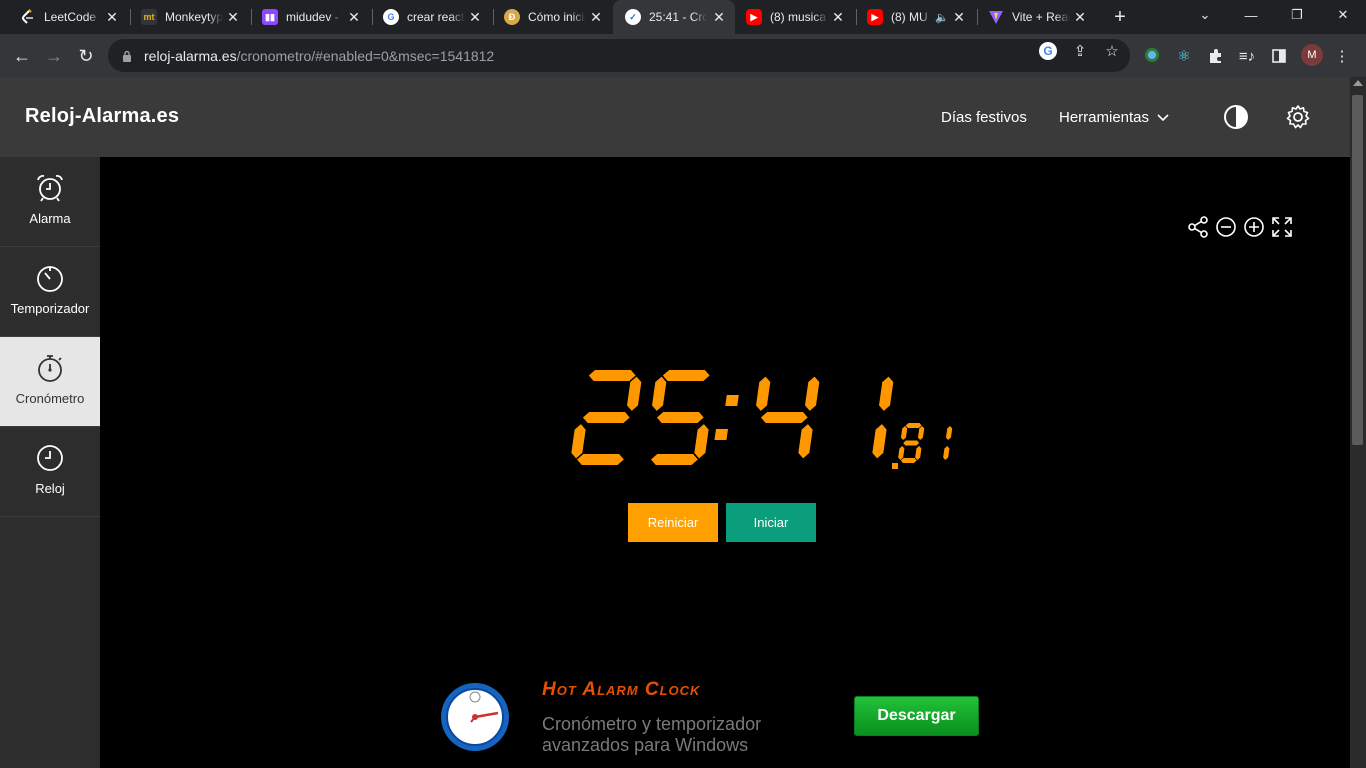  Describe the element at coordinates (798, 17) in the screenshot. I see `tab-title: (8) musica` at that location.